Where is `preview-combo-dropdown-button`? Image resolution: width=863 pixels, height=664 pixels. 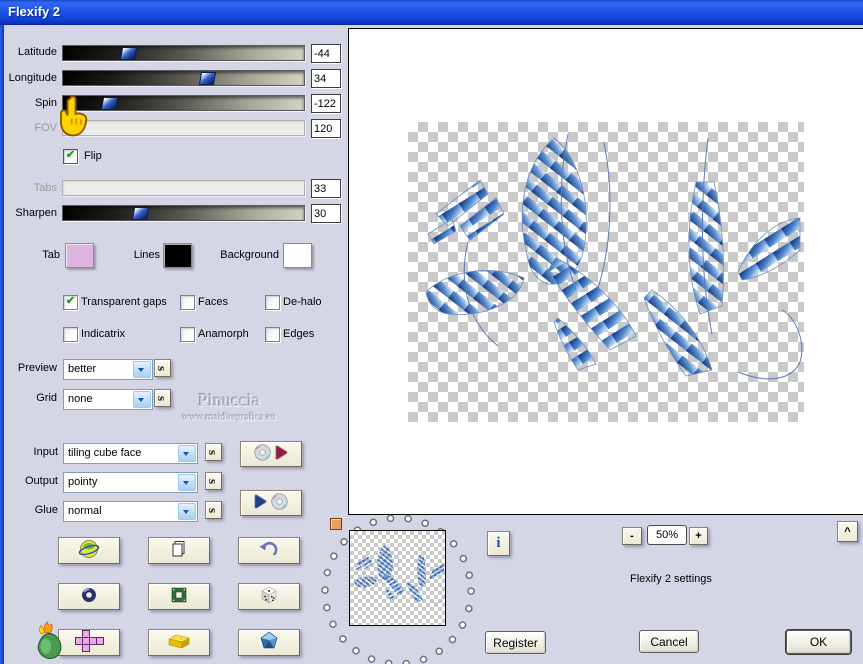 preview-combo-dropdown-button is located at coordinates (142, 369).